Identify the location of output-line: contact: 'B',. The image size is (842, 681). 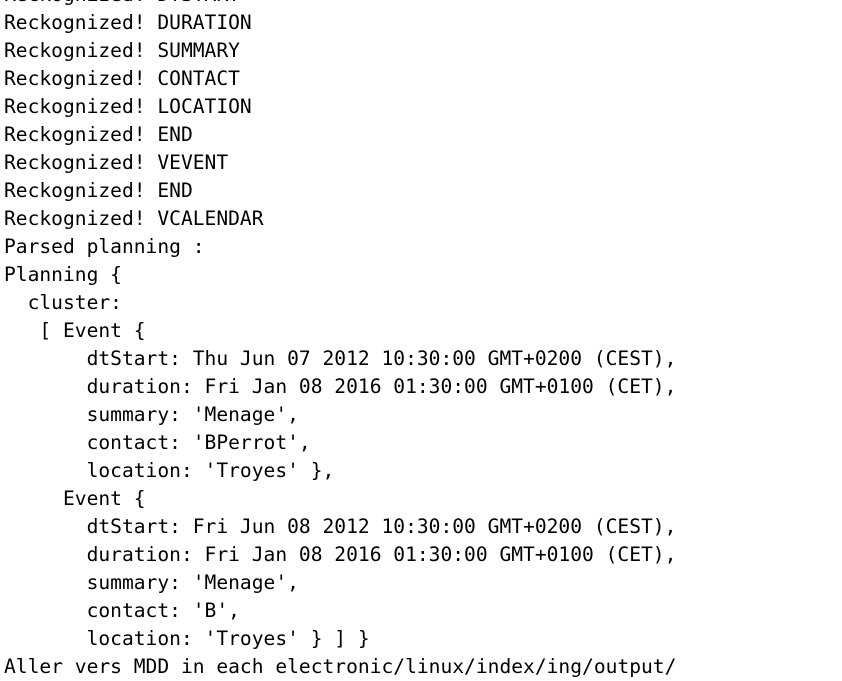
(122, 610).